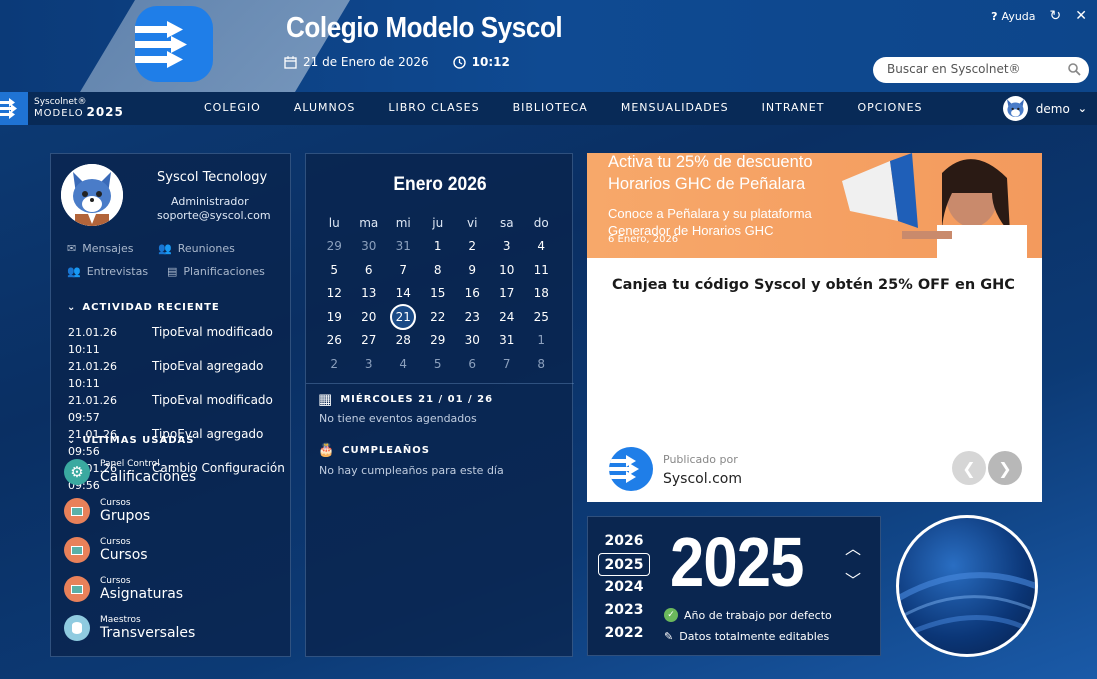 Image resolution: width=1097 pixels, height=679 pixels. What do you see at coordinates (1081, 16) in the screenshot?
I see `close-icon: ✕` at bounding box center [1081, 16].